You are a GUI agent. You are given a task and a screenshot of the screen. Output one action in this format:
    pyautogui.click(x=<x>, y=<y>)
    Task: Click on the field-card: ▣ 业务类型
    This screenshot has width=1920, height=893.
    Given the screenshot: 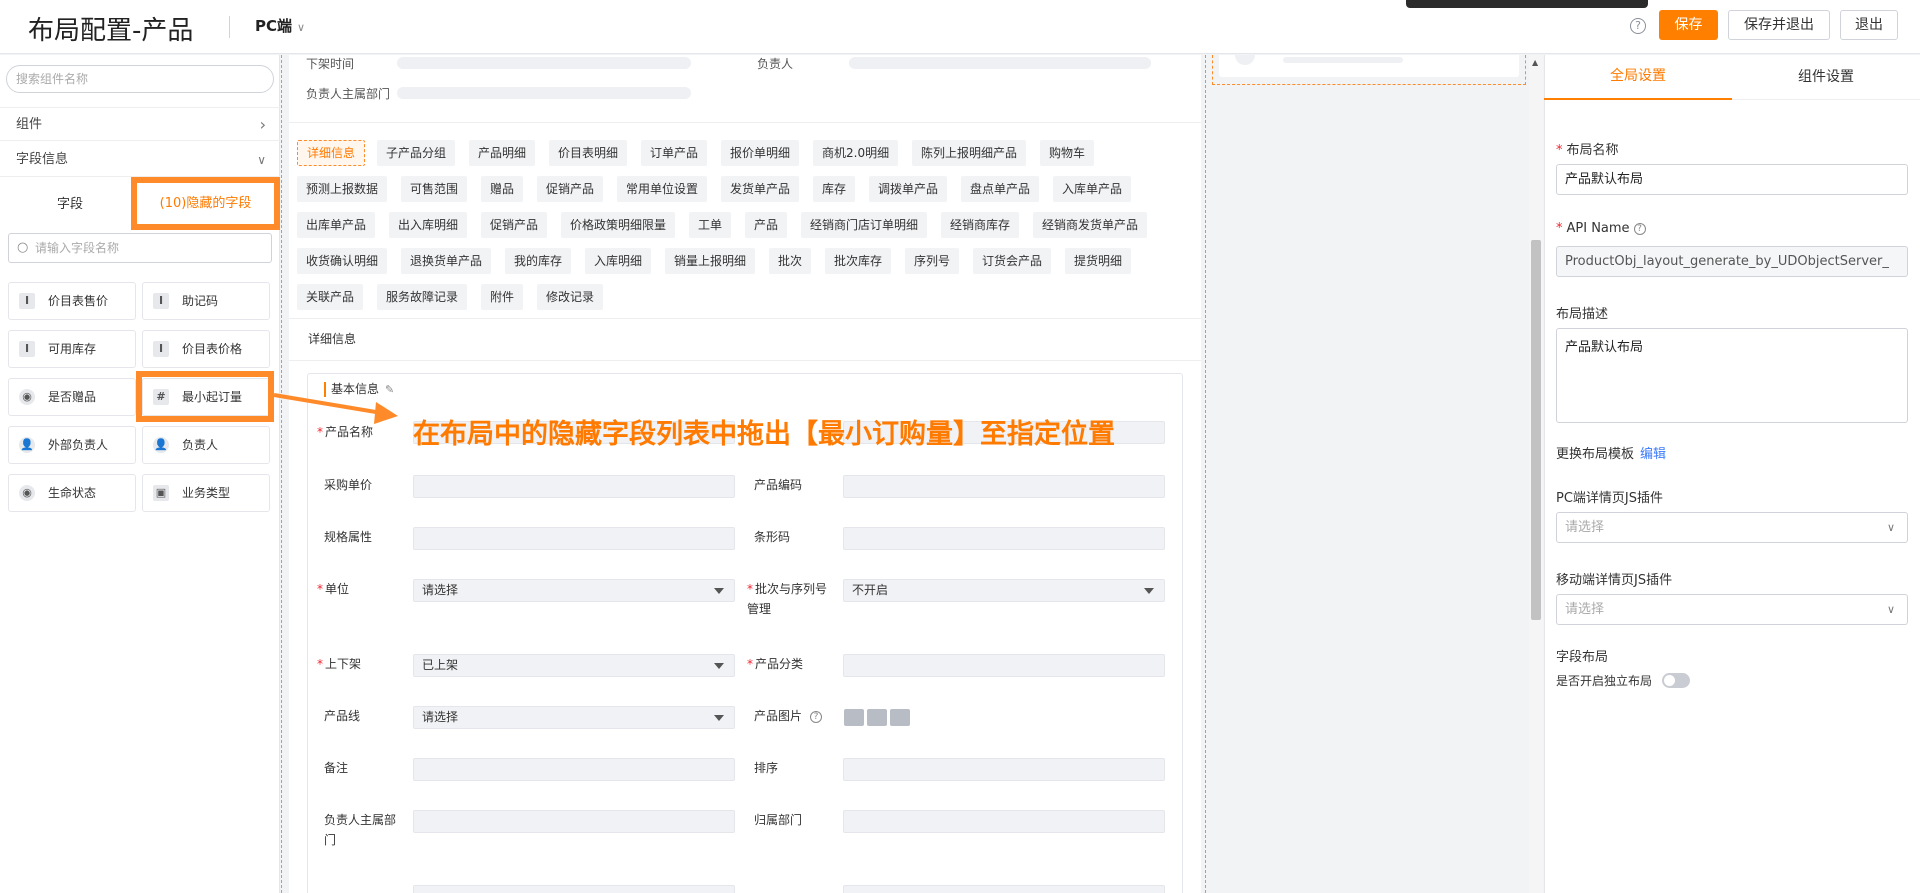 What is the action you would take?
    pyautogui.click(x=206, y=493)
    